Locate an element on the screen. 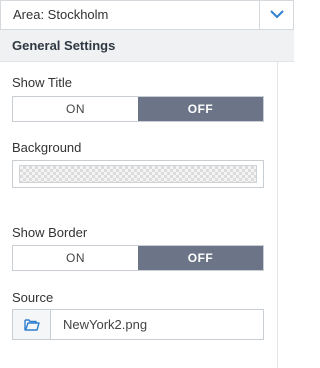 The width and height of the screenshot is (320, 368). source-file-name: NewYork2.png is located at coordinates (105, 324).